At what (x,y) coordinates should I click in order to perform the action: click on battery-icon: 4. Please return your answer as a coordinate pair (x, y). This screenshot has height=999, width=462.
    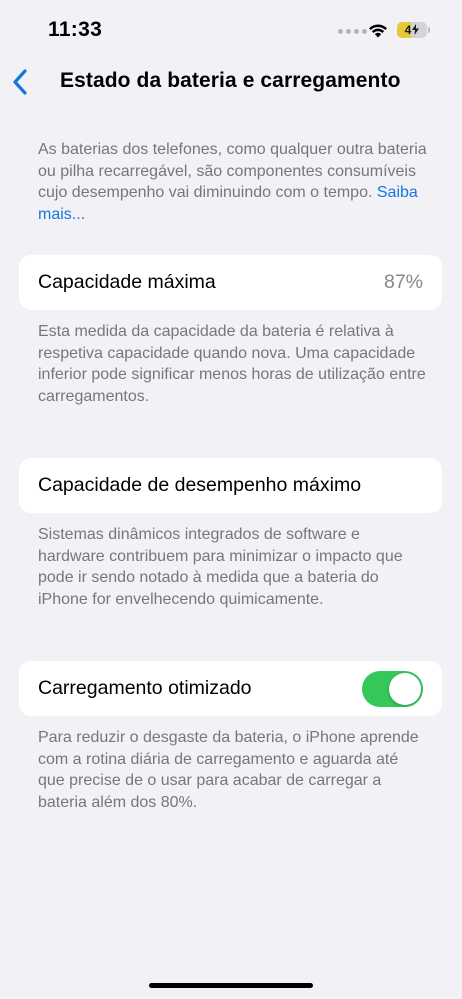
    Looking at the image, I should click on (412, 30).